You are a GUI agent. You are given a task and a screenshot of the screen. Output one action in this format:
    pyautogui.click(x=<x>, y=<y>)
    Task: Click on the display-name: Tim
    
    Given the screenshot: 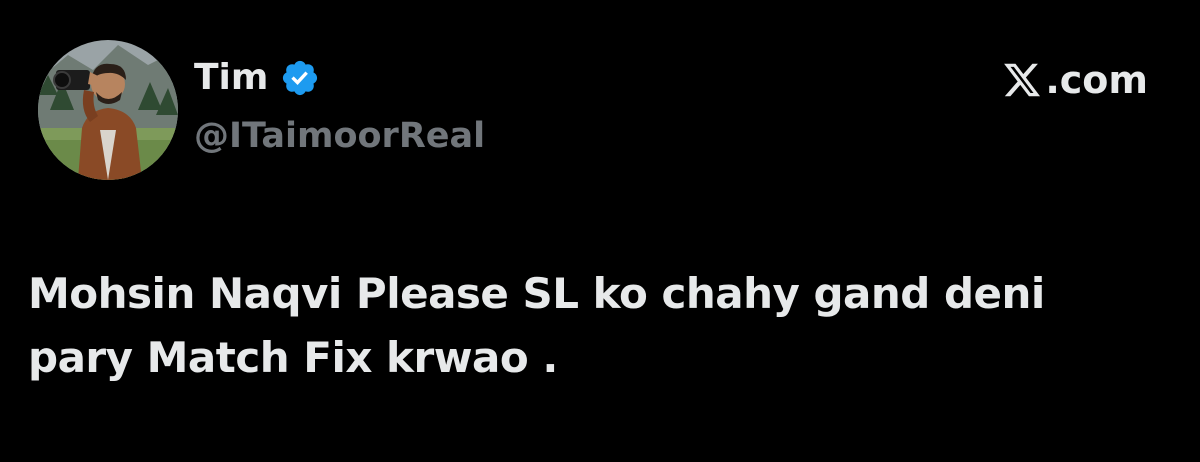 What is the action you would take?
    pyautogui.click(x=231, y=78)
    